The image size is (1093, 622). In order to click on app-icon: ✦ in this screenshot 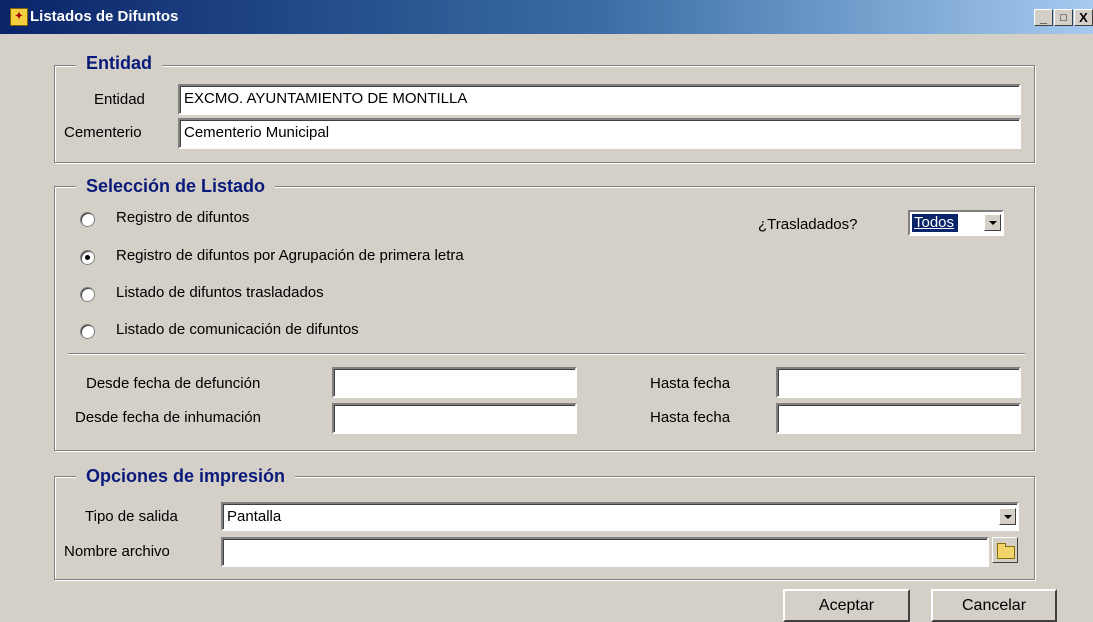, I will do `click(19, 17)`.